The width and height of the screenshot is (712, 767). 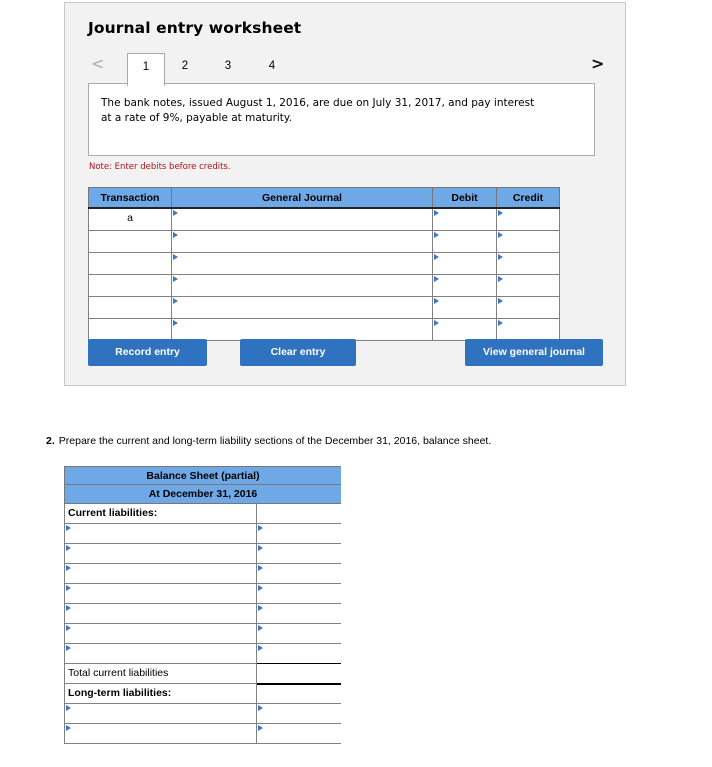 What do you see at coordinates (272, 68) in the screenshot?
I see `tab-4: 4` at bounding box center [272, 68].